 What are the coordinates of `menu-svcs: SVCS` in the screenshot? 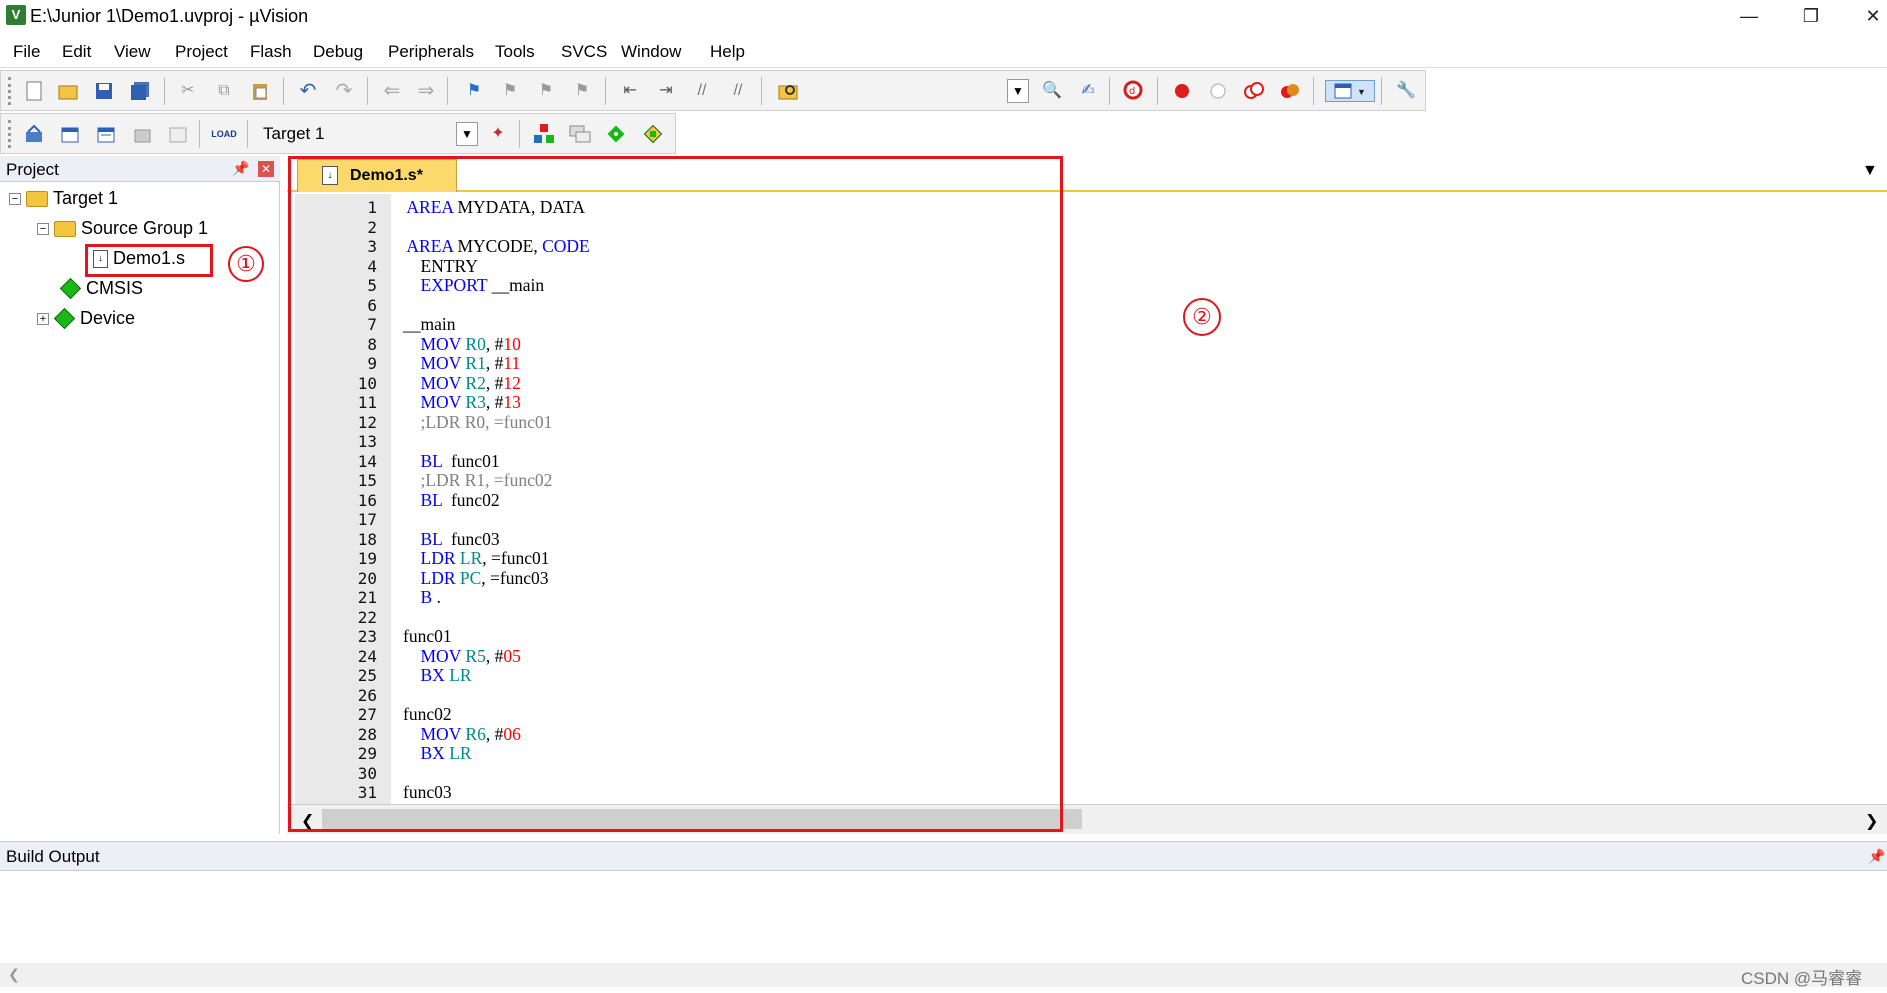 It's located at (584, 52).